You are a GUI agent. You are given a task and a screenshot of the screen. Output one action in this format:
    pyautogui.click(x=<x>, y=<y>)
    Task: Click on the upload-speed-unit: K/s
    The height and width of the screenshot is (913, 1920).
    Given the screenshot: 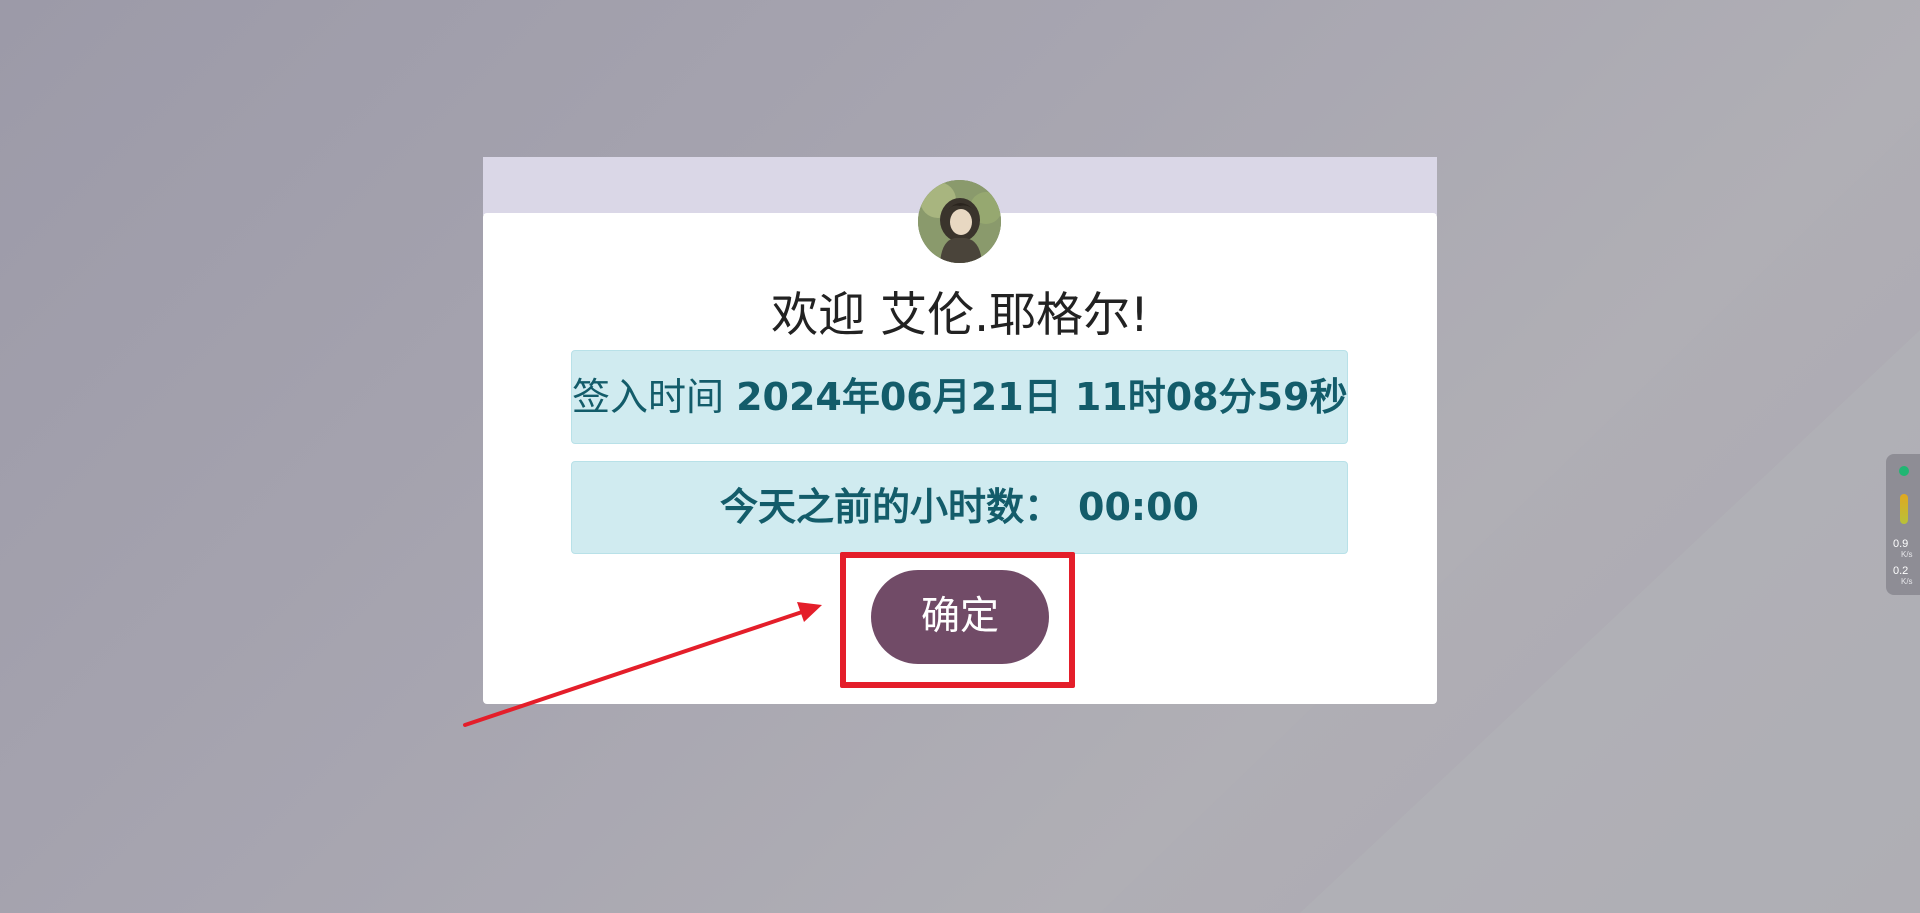 What is the action you would take?
    pyautogui.click(x=1907, y=554)
    